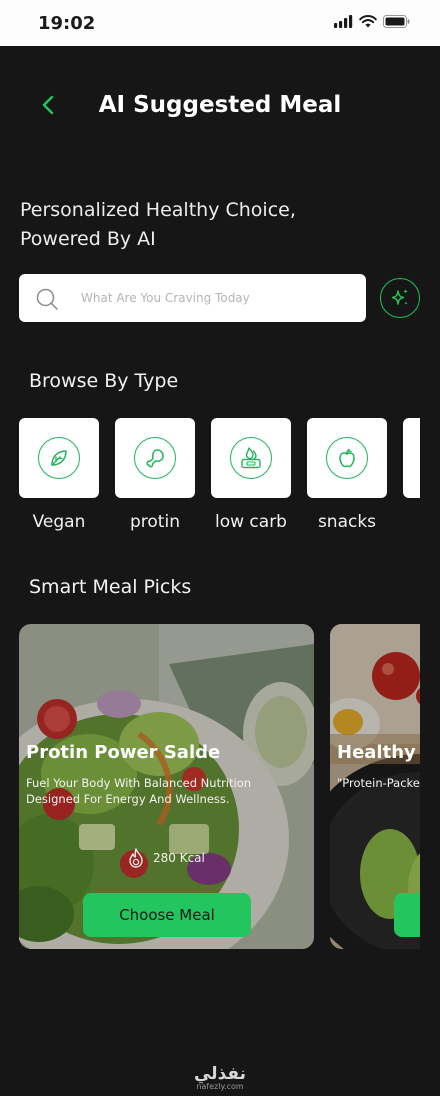 The image size is (440, 1096). What do you see at coordinates (220, 1074) in the screenshot?
I see `watermark-arabic: نفذلي` at bounding box center [220, 1074].